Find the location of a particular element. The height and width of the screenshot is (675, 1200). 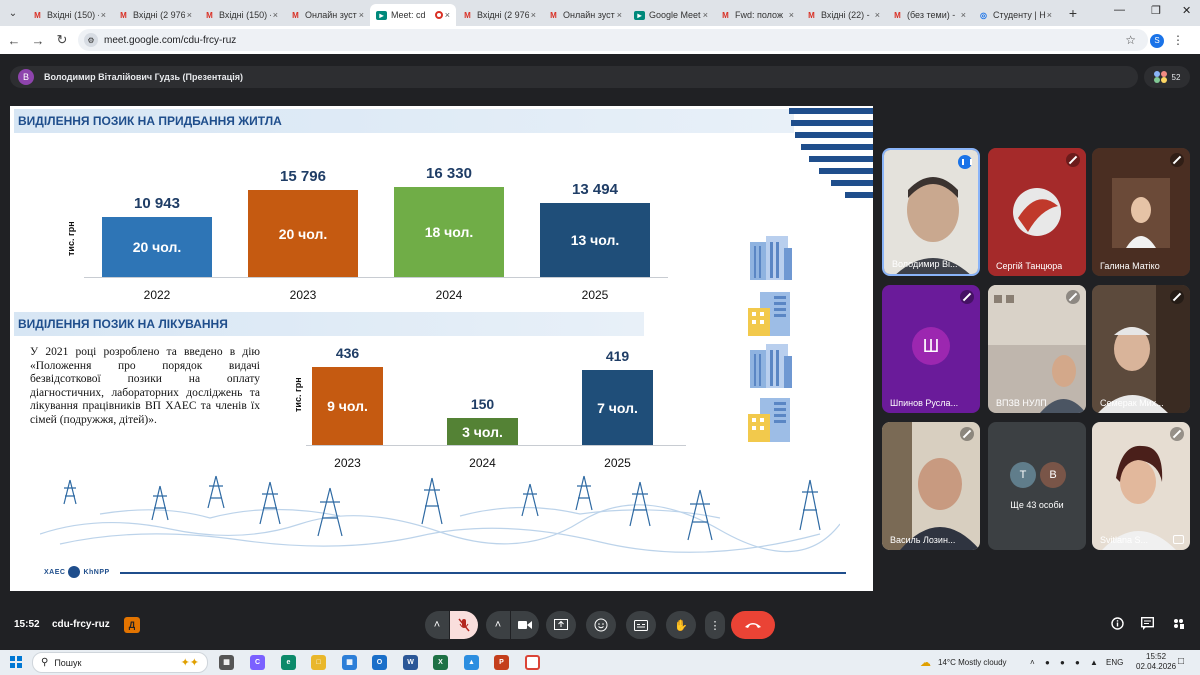

site-info-icon: ⚙ is located at coordinates (91, 40).